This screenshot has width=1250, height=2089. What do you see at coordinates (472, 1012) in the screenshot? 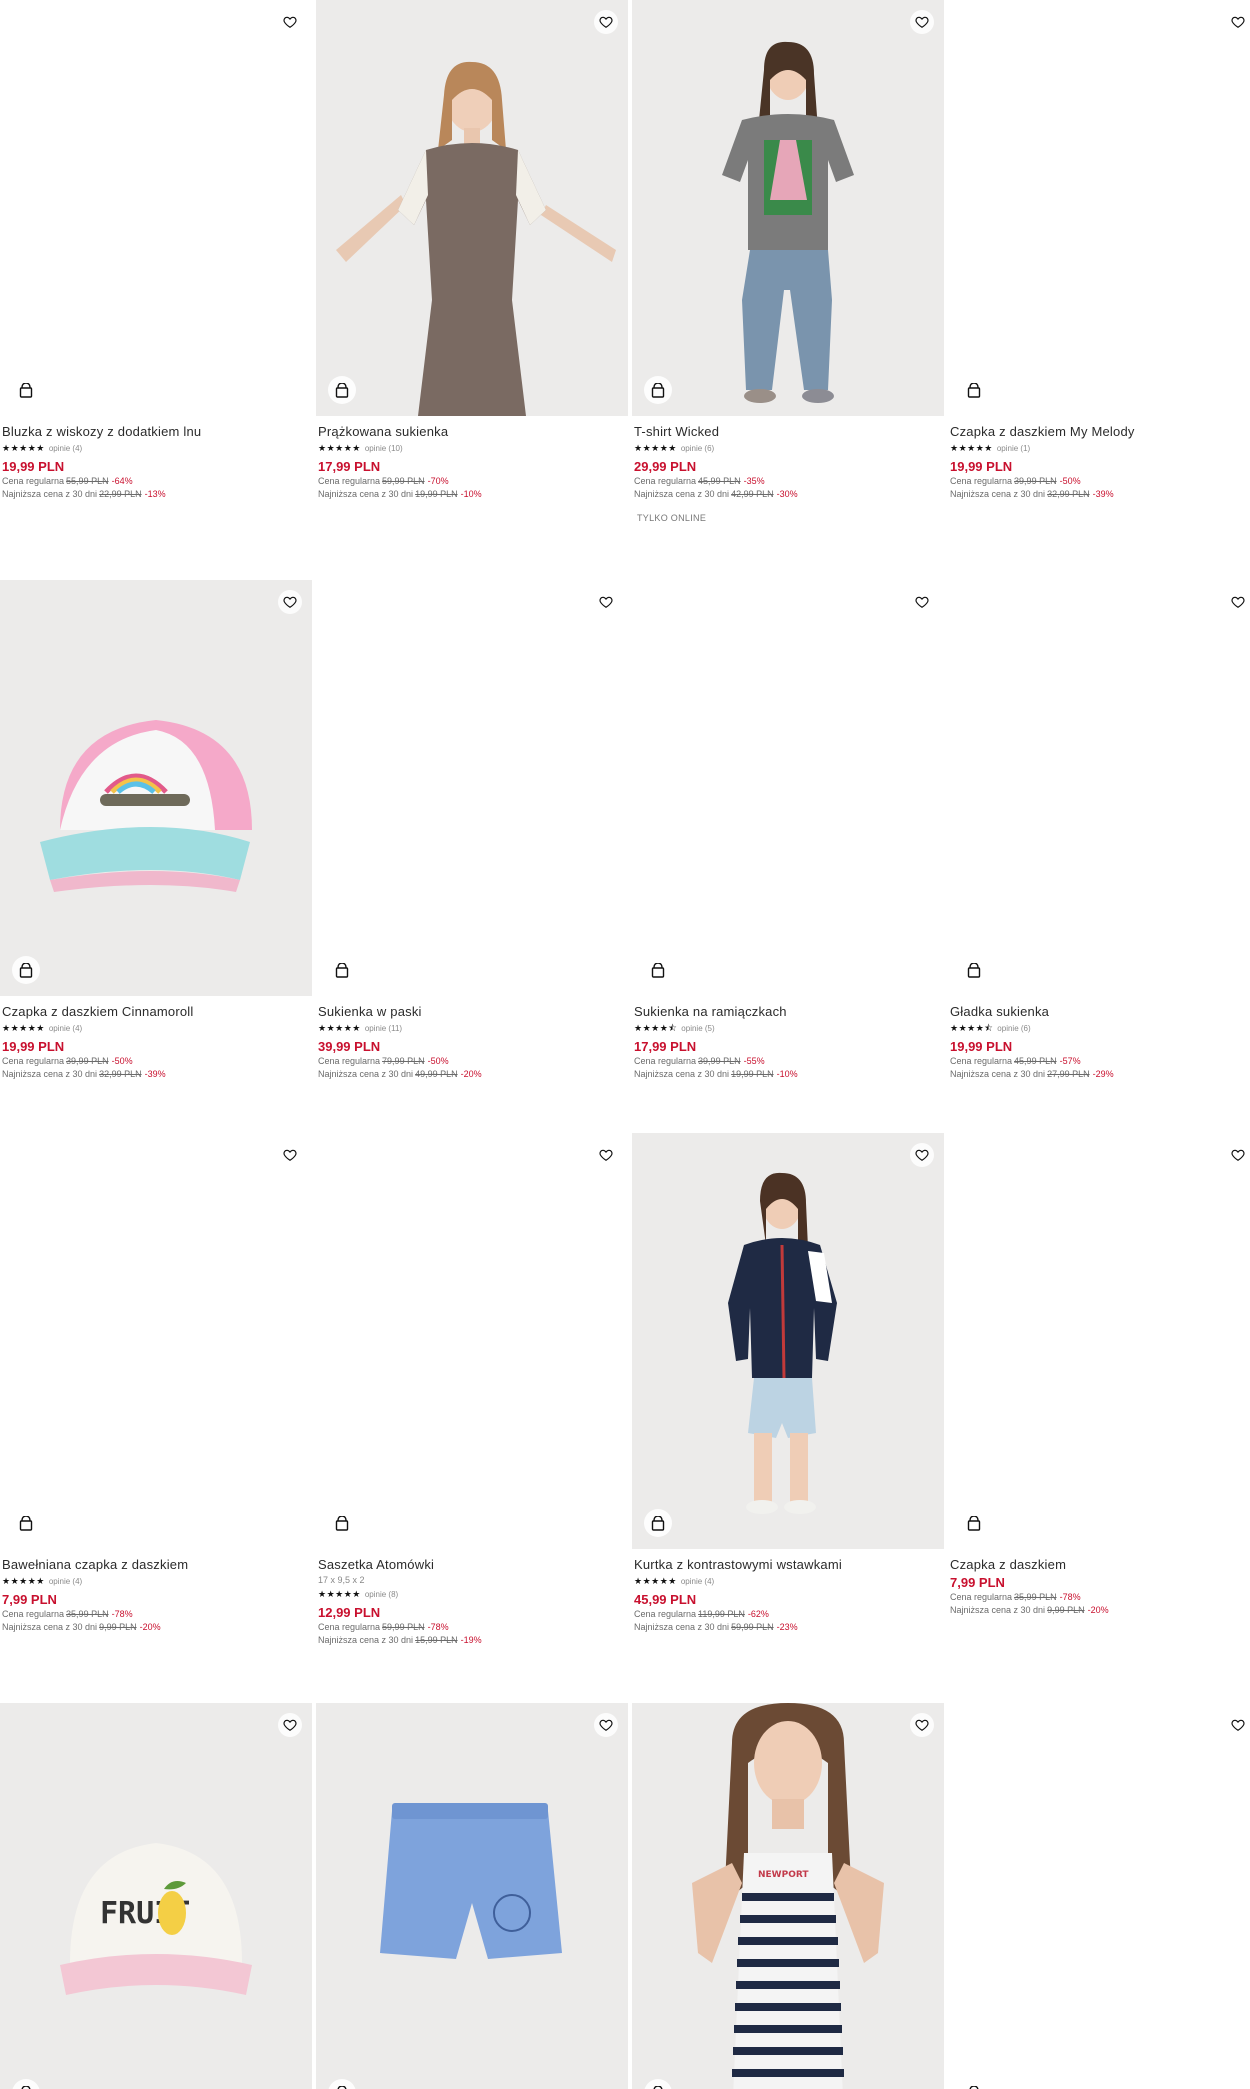
I see `product-name: Sukienka w paski` at bounding box center [472, 1012].